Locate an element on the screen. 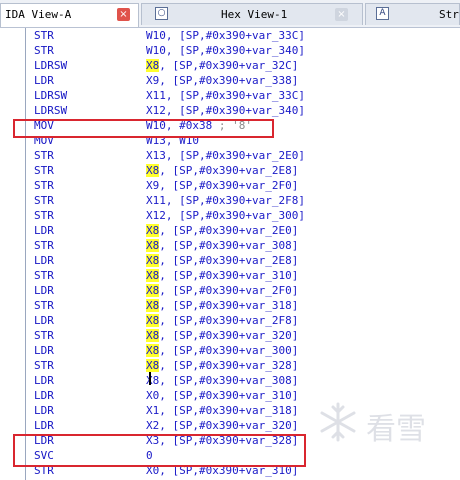 The height and width of the screenshot is (480, 460). code-line: STR X8, [SP,#0x390+var_320] is located at coordinates (230, 335).